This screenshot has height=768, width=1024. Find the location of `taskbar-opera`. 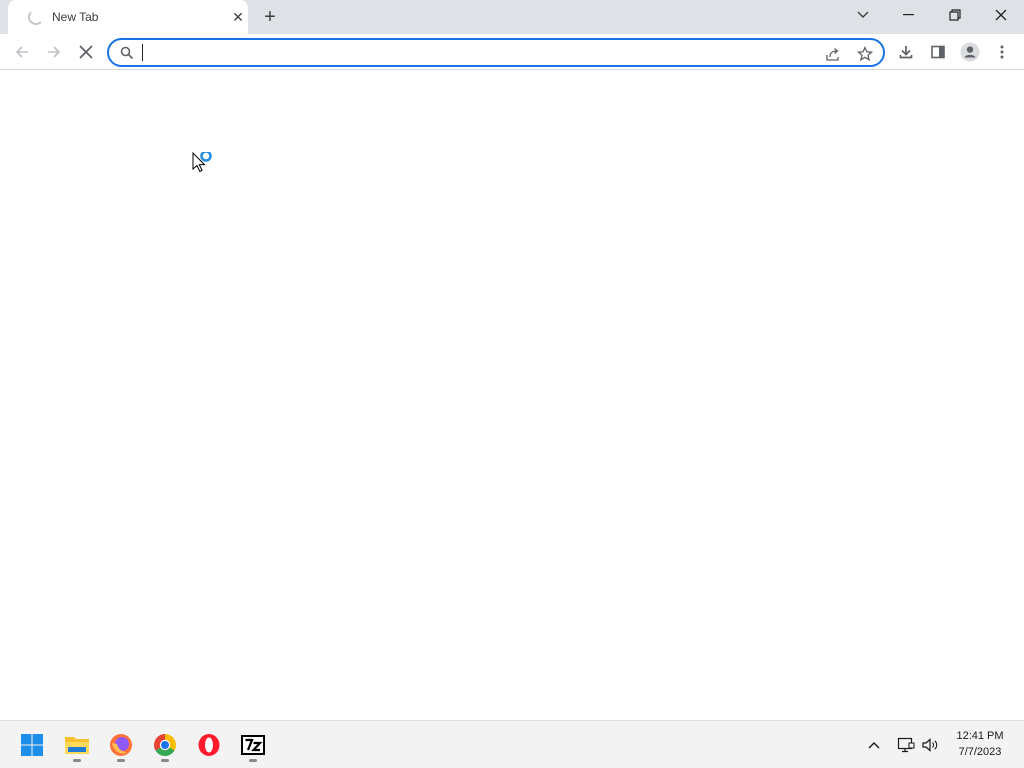

taskbar-opera is located at coordinates (209, 745).